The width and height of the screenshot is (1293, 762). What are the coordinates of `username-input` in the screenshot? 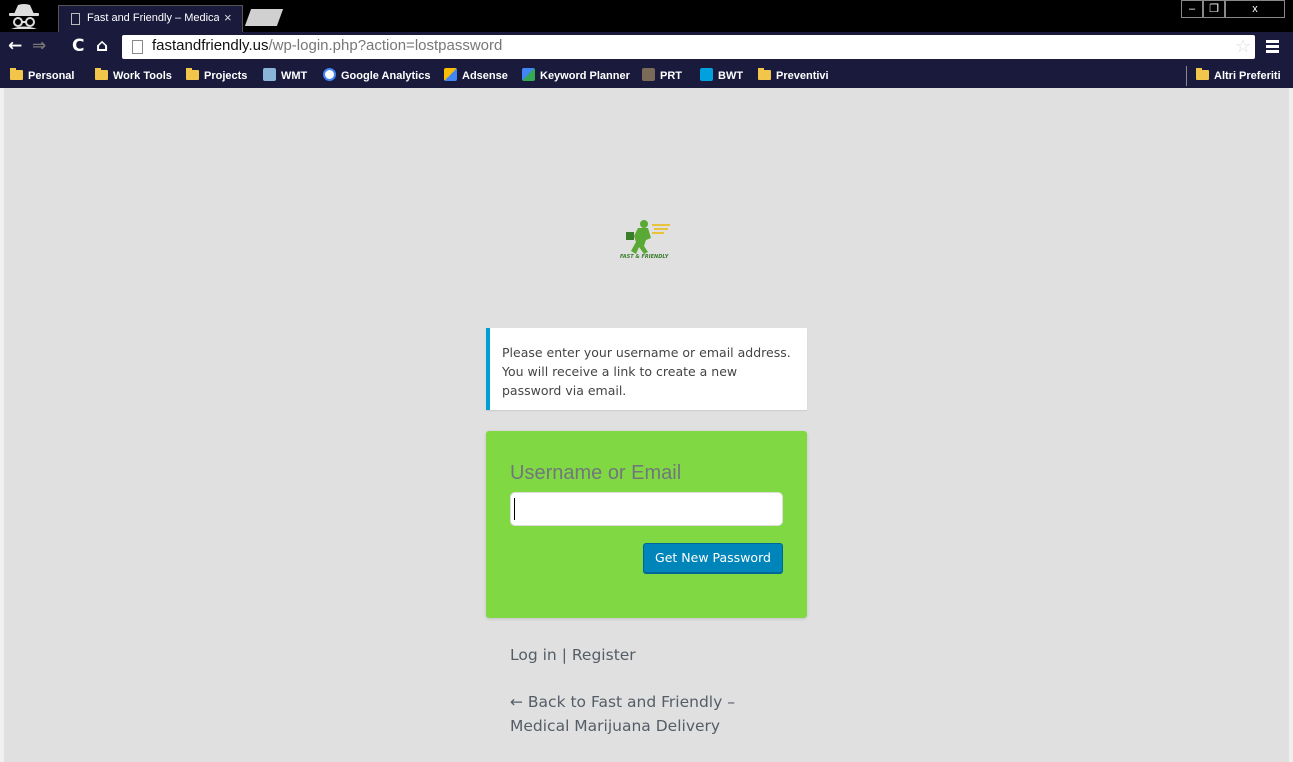 It's located at (646, 509).